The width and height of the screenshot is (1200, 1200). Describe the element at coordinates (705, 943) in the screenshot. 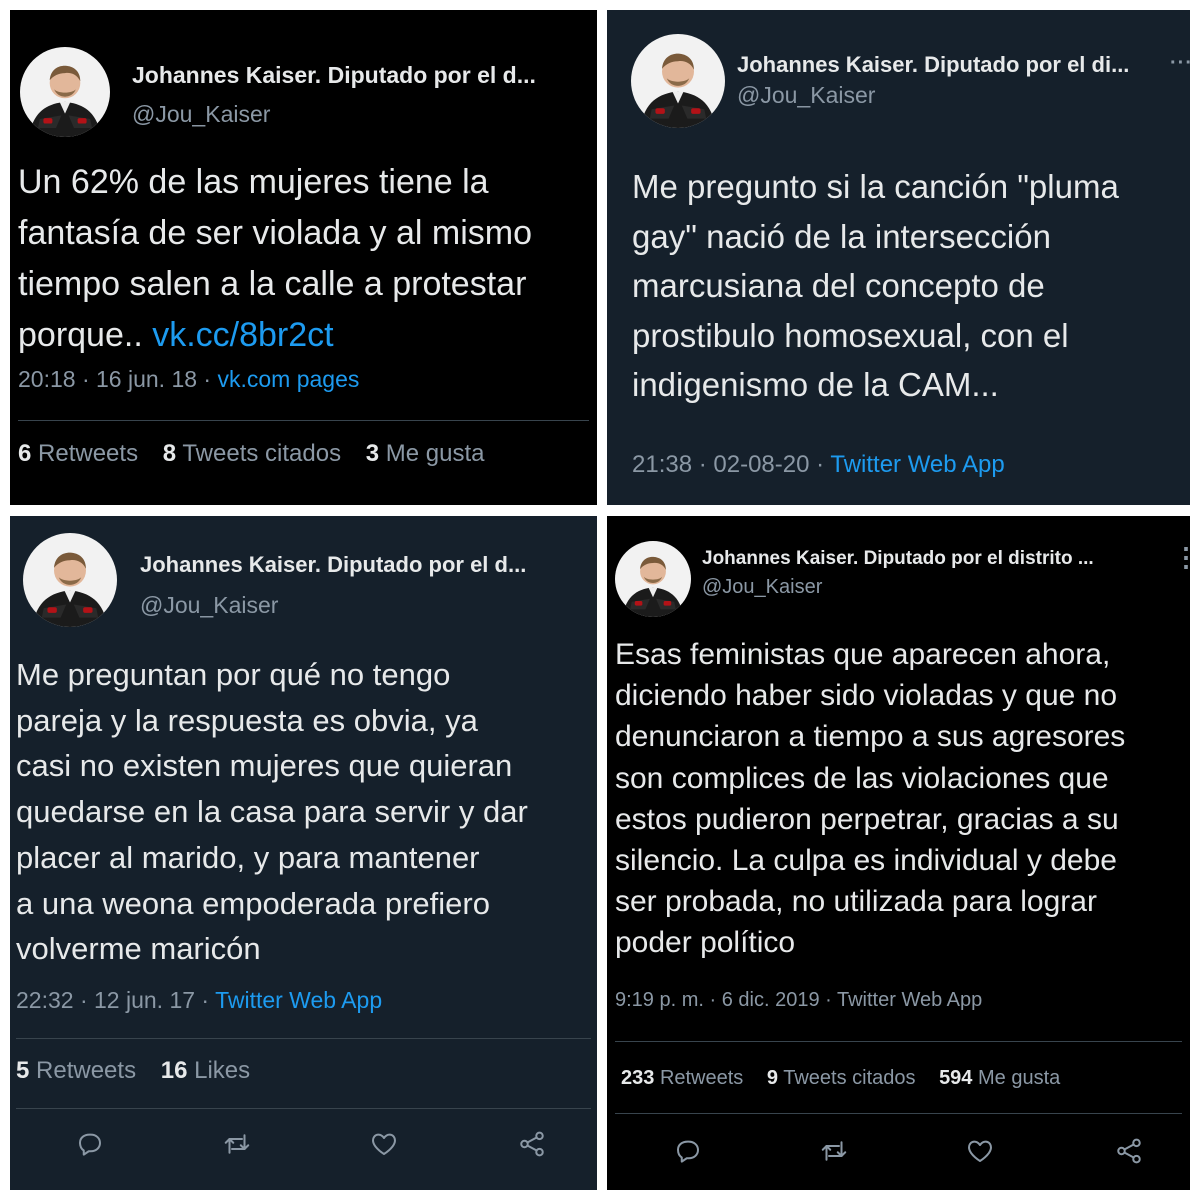

I see `tweet-text-line: poder político` at that location.